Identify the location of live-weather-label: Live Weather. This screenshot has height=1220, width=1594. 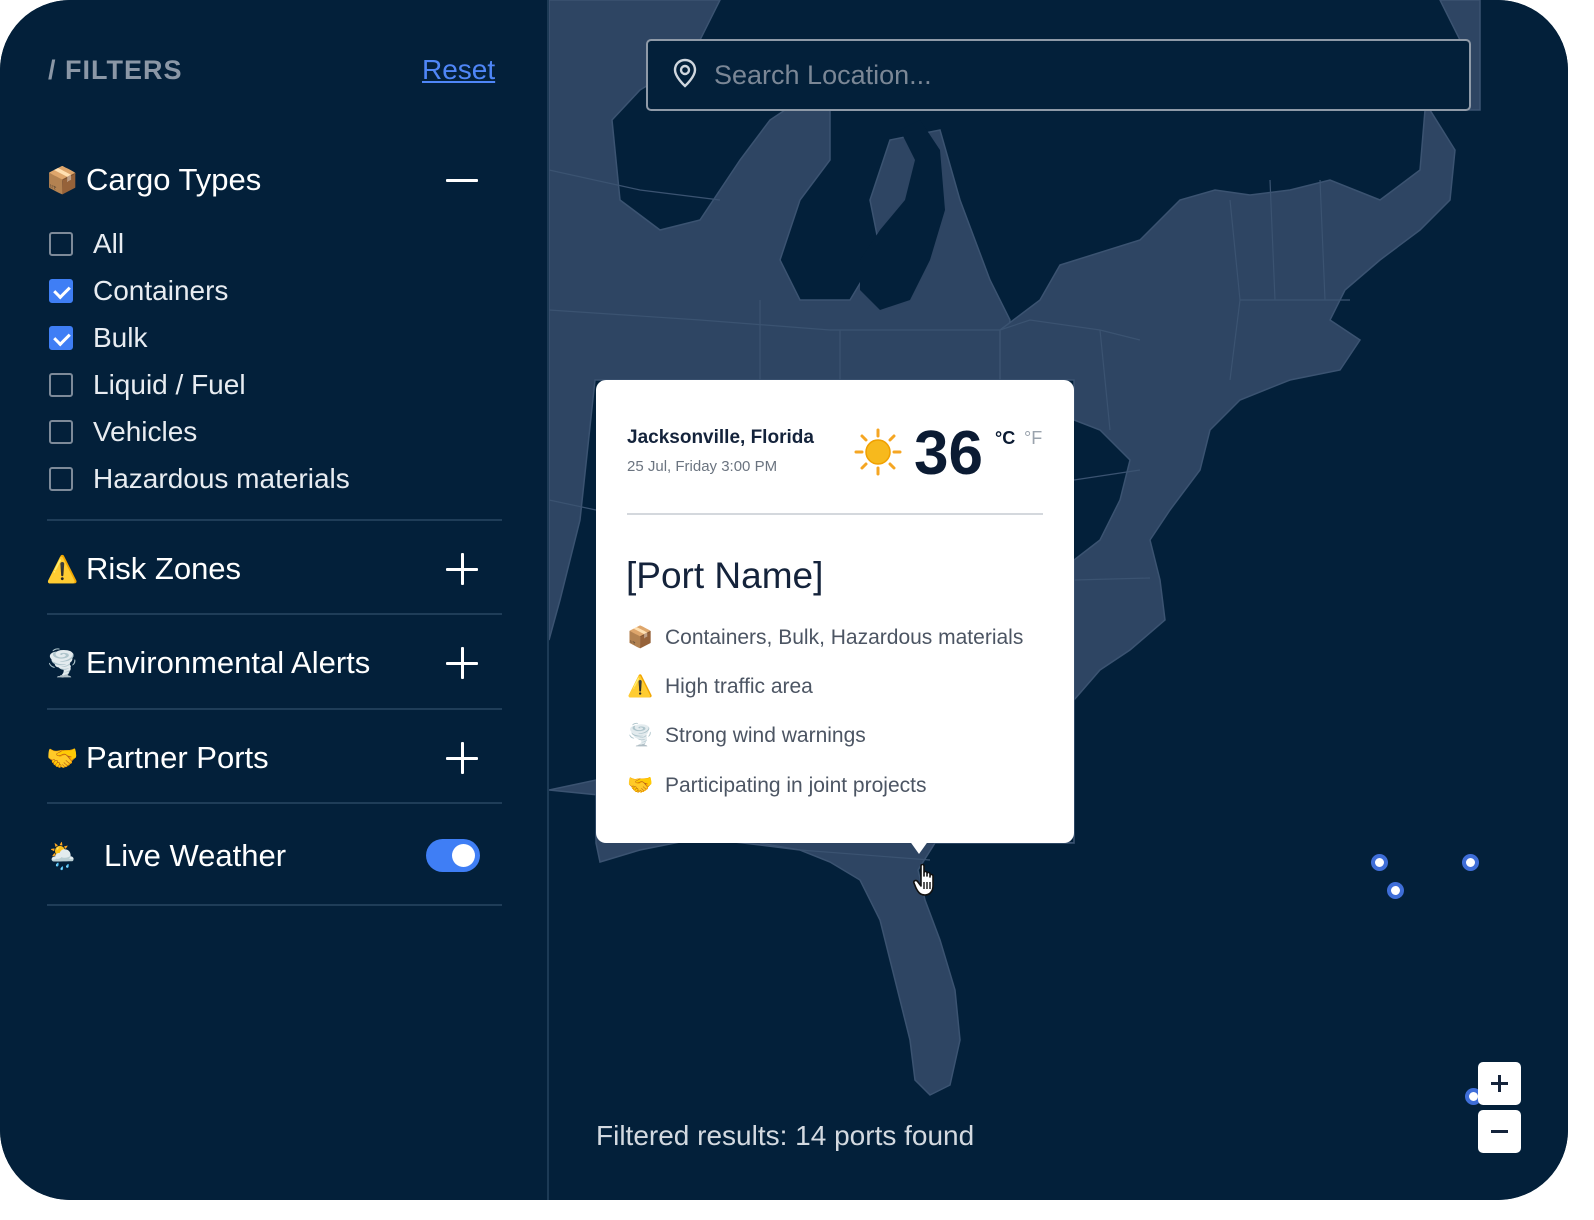
(195, 855).